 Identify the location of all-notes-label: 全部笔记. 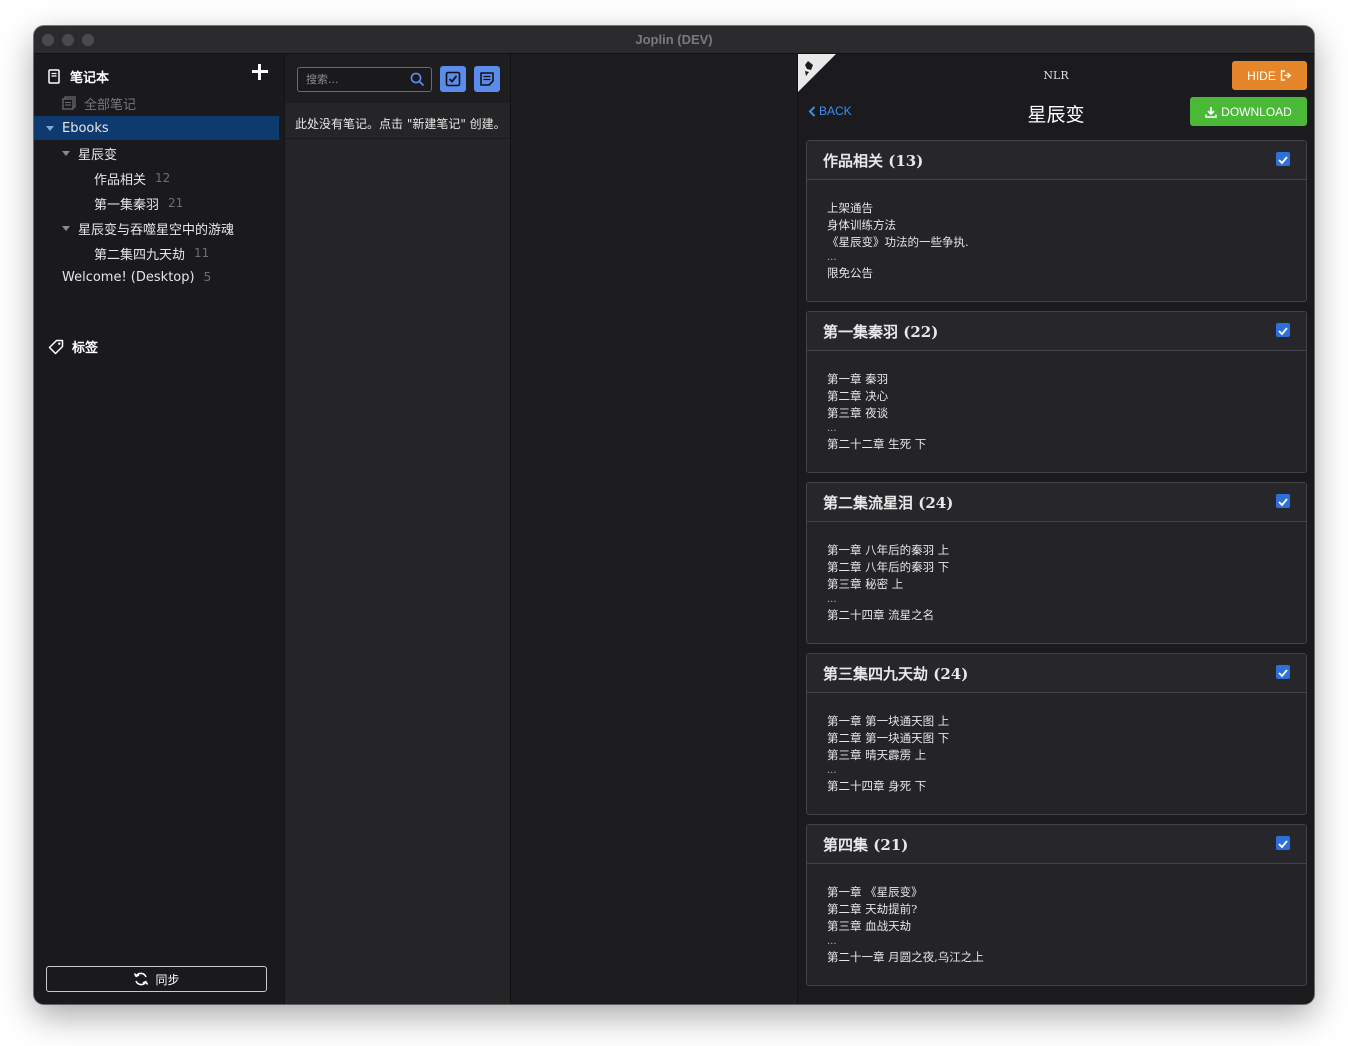
(110, 105).